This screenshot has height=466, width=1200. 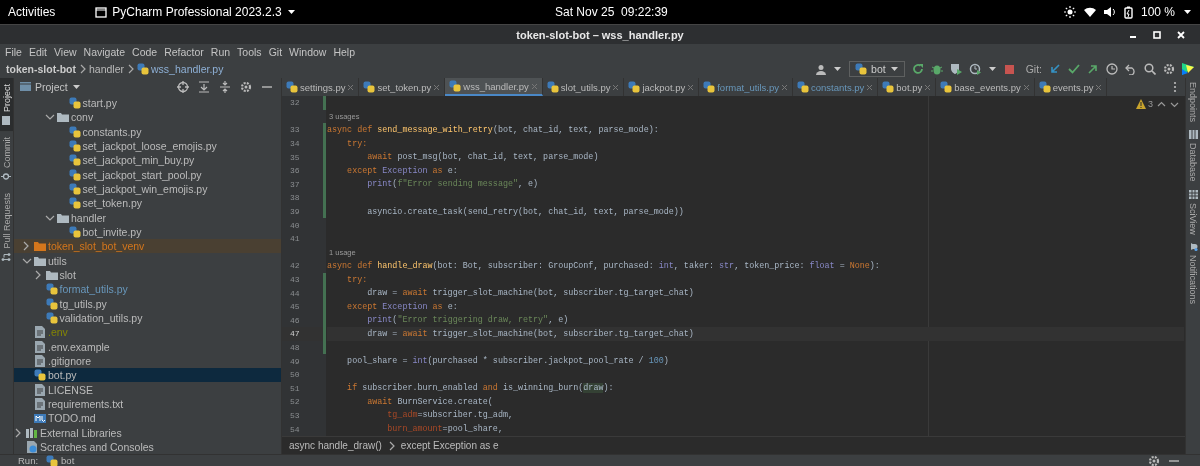 What do you see at coordinates (145, 52) in the screenshot?
I see `menu-item: Code` at bounding box center [145, 52].